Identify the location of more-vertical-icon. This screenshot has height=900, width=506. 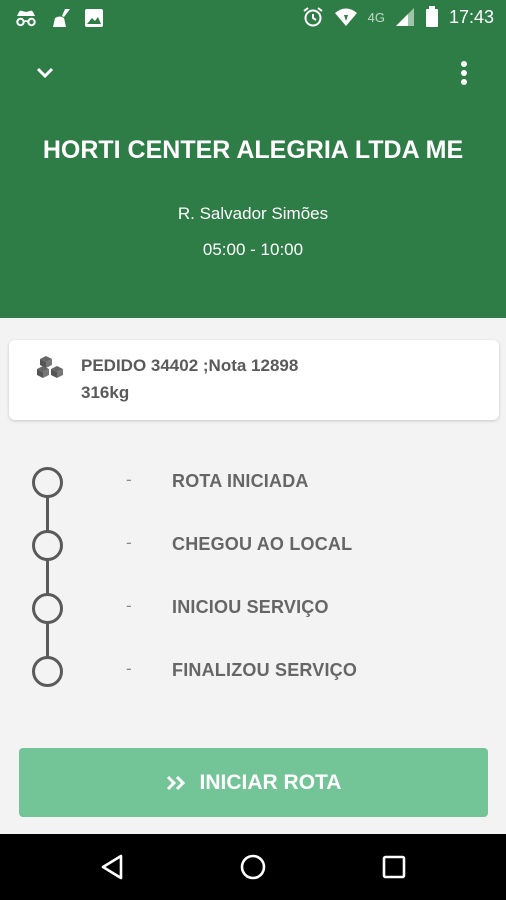
(464, 73).